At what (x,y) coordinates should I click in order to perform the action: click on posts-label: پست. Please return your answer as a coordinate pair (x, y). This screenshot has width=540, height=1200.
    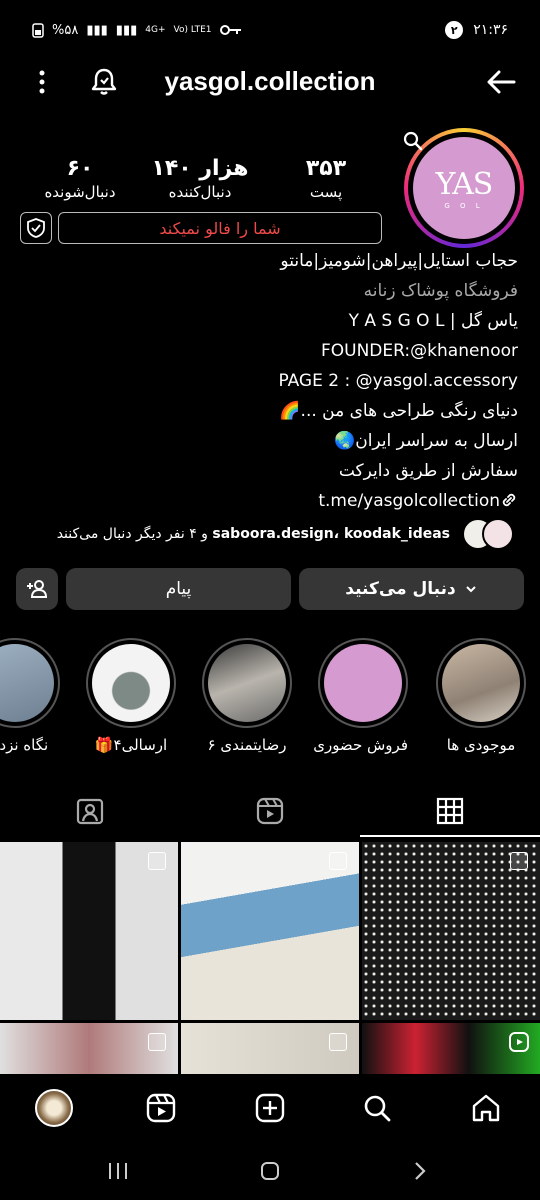
    Looking at the image, I should click on (326, 192).